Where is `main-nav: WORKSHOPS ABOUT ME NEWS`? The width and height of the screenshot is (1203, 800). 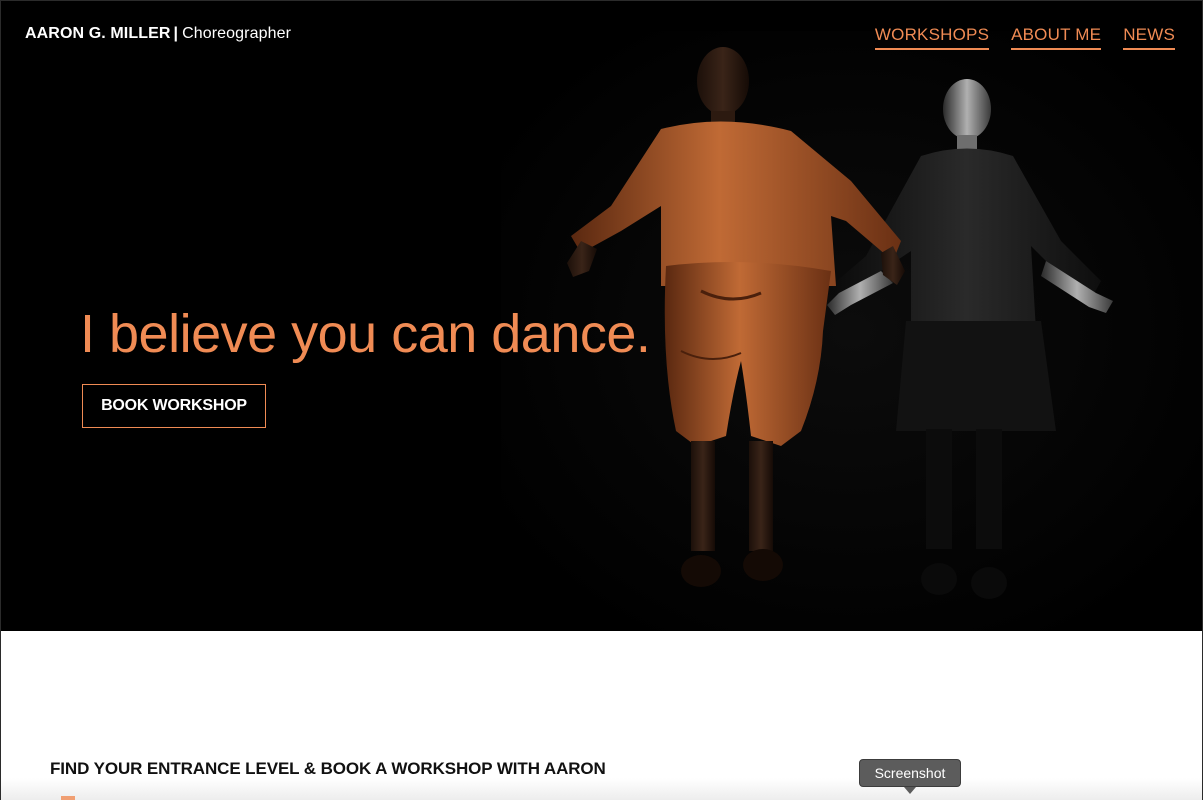
main-nav: WORKSHOPS ABOUT ME NEWS is located at coordinates (1024, 37).